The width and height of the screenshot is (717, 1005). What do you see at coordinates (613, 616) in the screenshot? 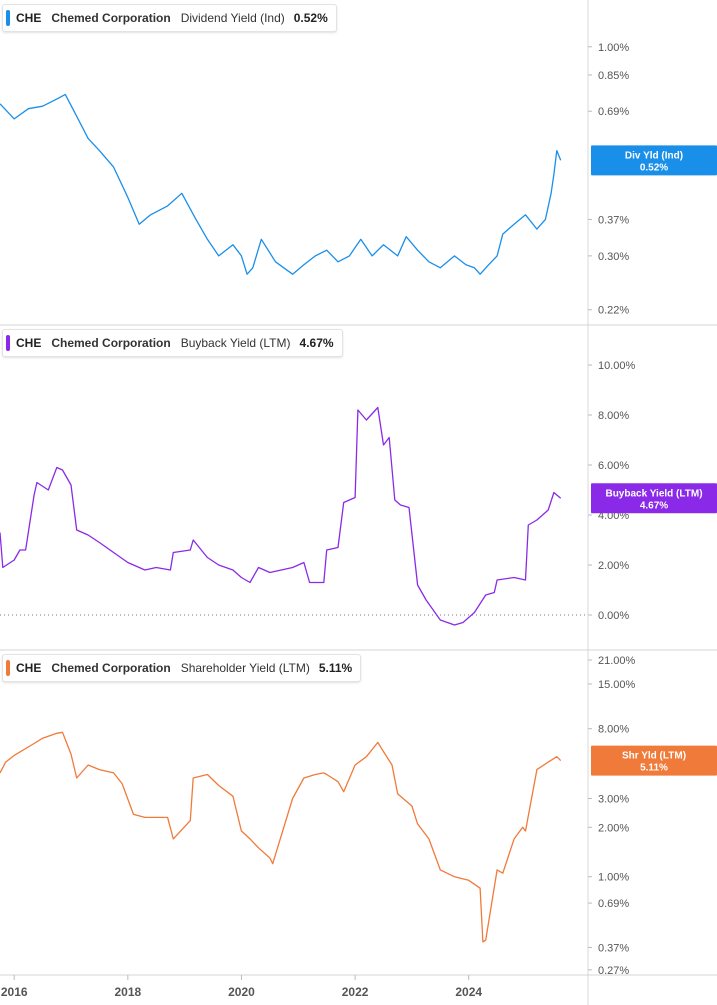
I see `y-tick-label: 0.00%` at bounding box center [613, 616].